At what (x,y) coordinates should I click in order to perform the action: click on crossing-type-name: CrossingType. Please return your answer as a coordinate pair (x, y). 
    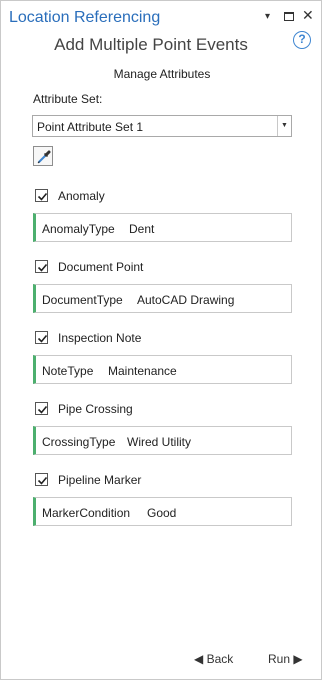
    Looking at the image, I should click on (79, 442).